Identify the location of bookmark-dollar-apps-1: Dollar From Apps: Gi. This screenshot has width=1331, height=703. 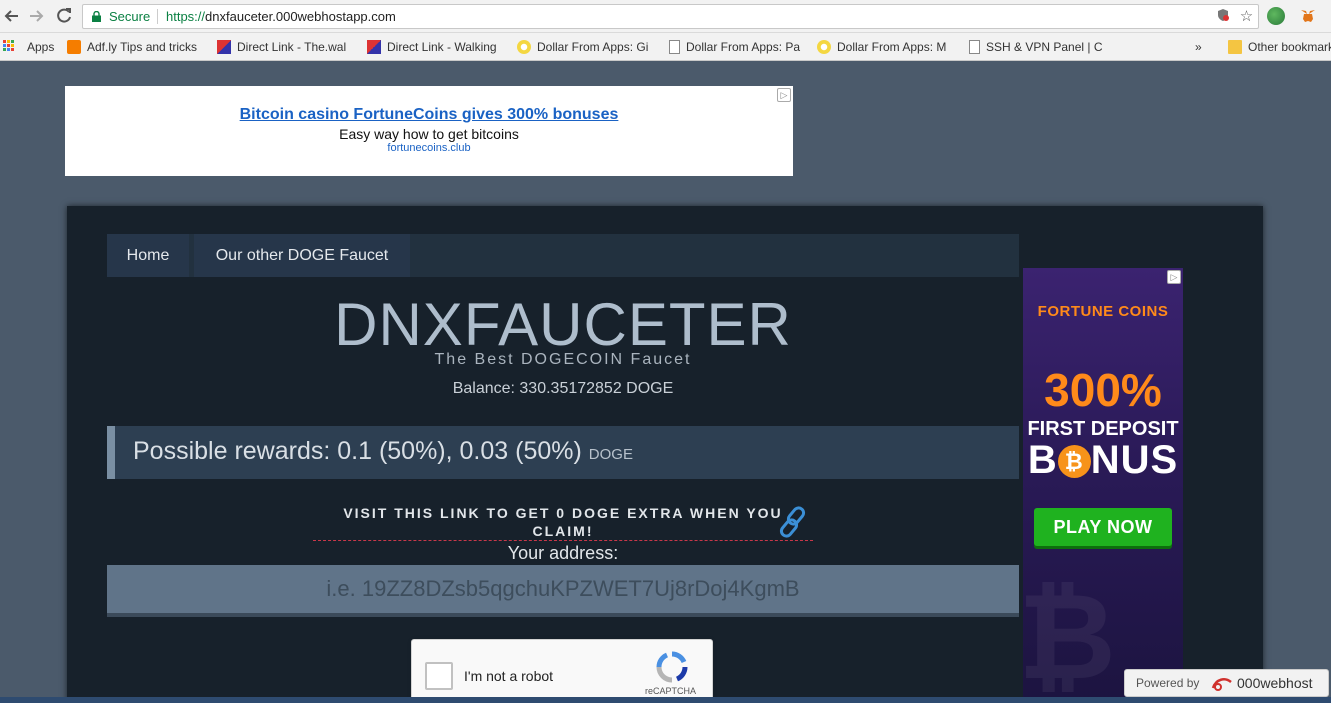
(586, 47).